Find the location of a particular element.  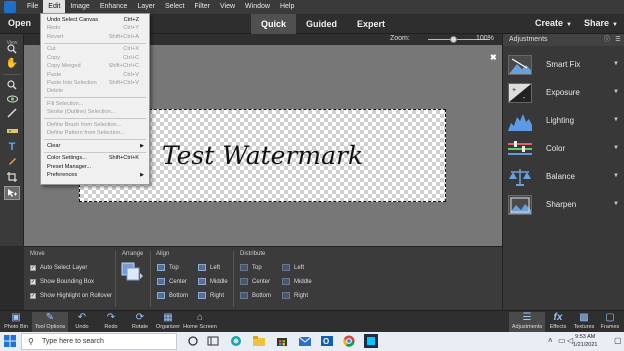

adjustments-title: Adjustments is located at coordinates (528, 39).